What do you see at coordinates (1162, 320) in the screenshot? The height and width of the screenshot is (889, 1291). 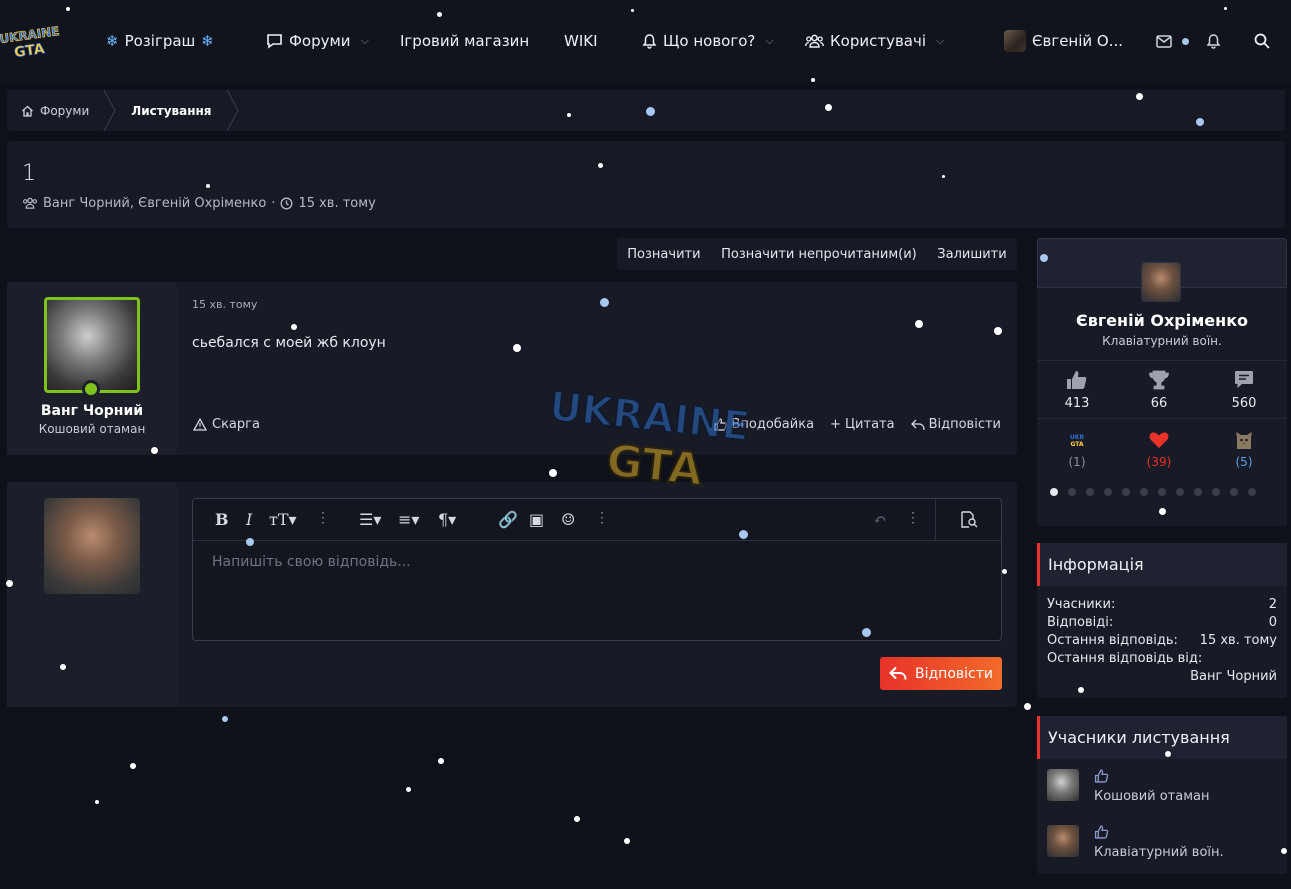 I see `profile-name: Євгеній Охріменко` at bounding box center [1162, 320].